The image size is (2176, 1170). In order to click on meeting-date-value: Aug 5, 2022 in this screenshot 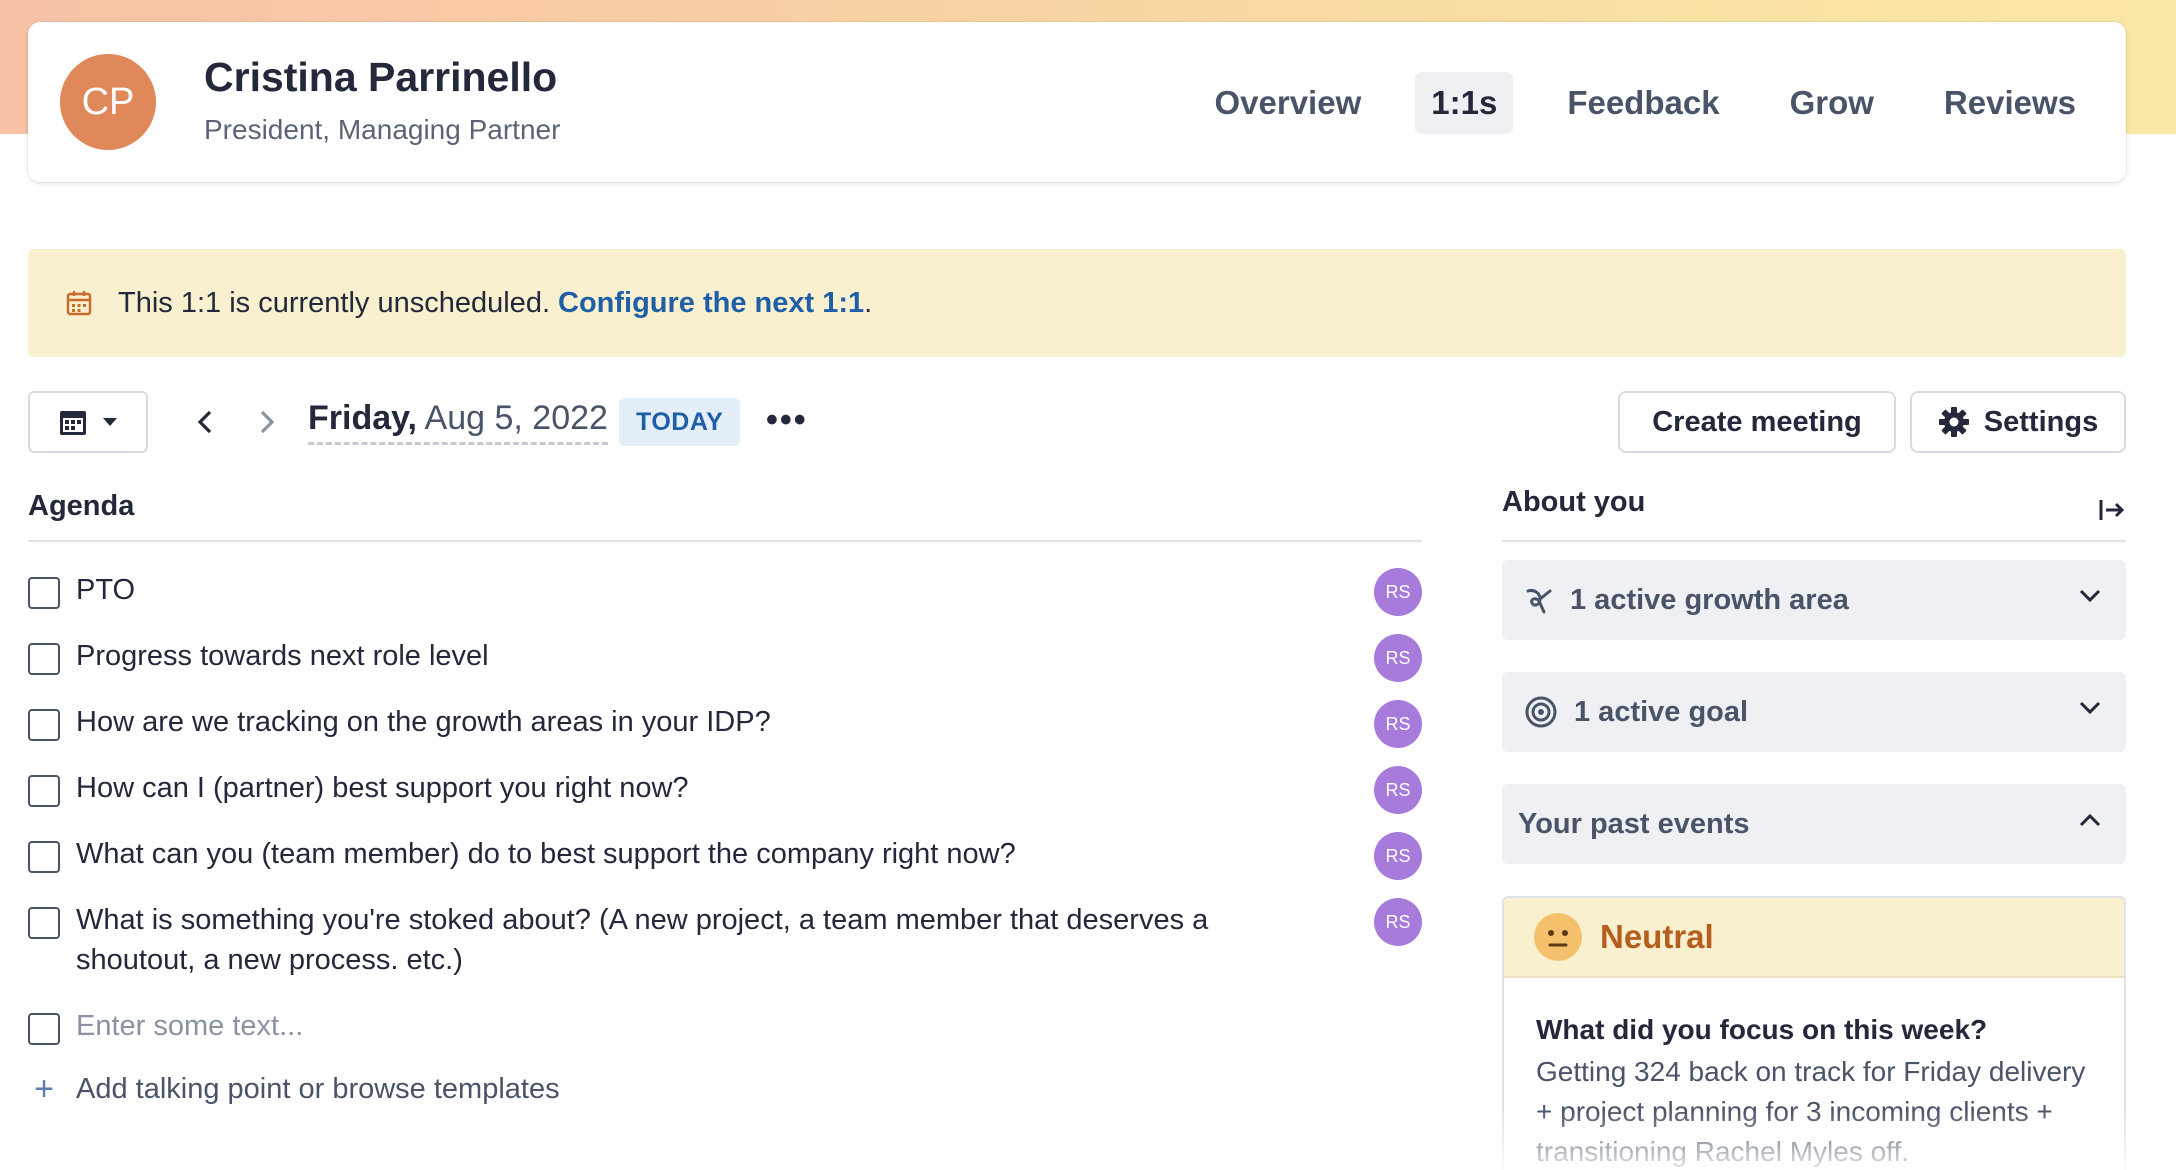, I will do `click(512, 418)`.